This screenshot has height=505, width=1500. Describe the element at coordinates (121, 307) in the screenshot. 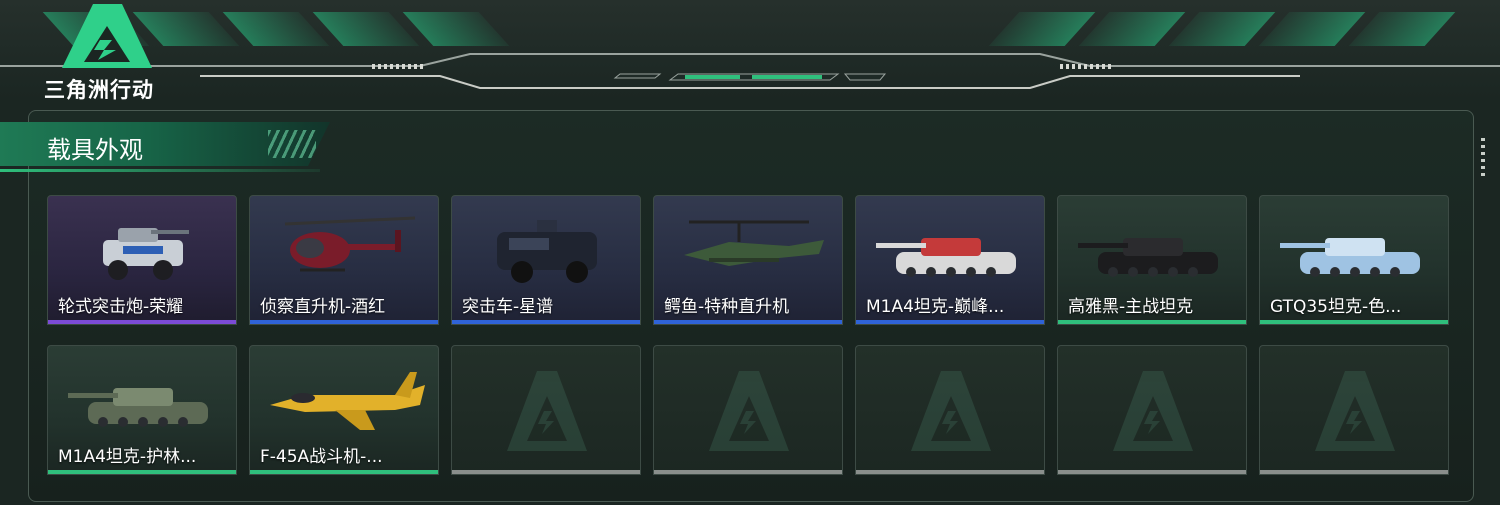

I see `vehicle-skin-name: 轮式突击炮-荣耀` at that location.